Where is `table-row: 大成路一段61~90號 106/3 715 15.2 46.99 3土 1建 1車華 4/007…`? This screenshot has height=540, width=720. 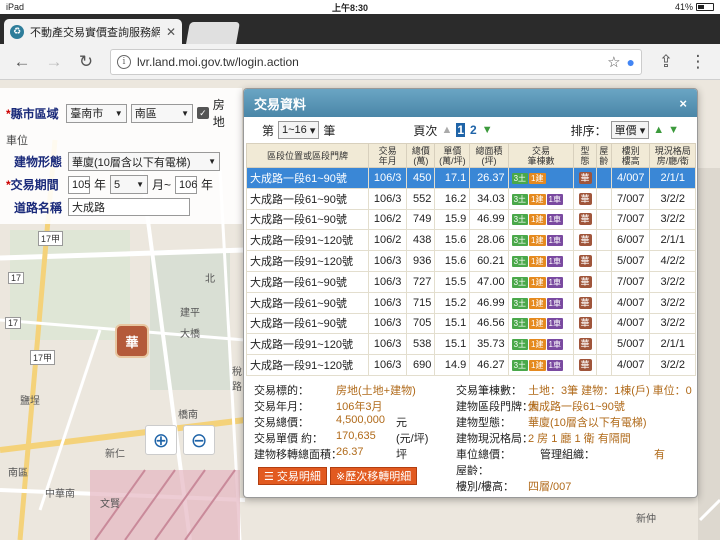
table-row: 大成路一段61~90號 106/3 715 15.2 46.99 3土 1建 1車華 4/007… is located at coordinates (471, 302).